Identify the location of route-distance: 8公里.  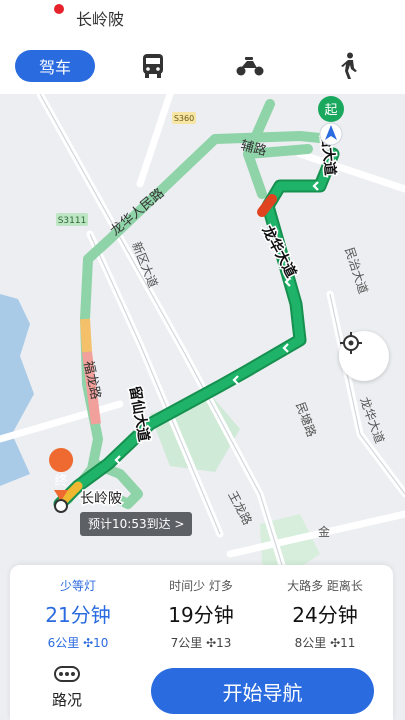
(310, 643).